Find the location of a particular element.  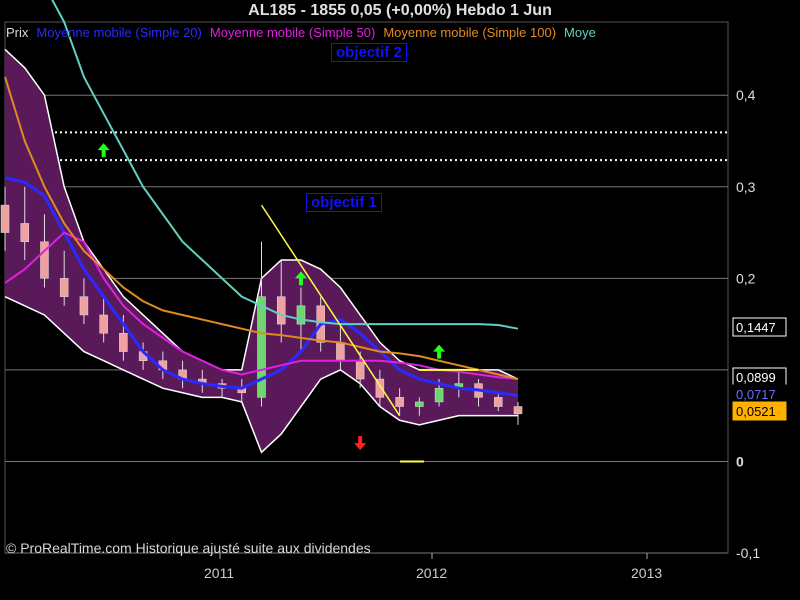

legend-item-1: Moyenne mobile (Simple 20) is located at coordinates (119, 32).